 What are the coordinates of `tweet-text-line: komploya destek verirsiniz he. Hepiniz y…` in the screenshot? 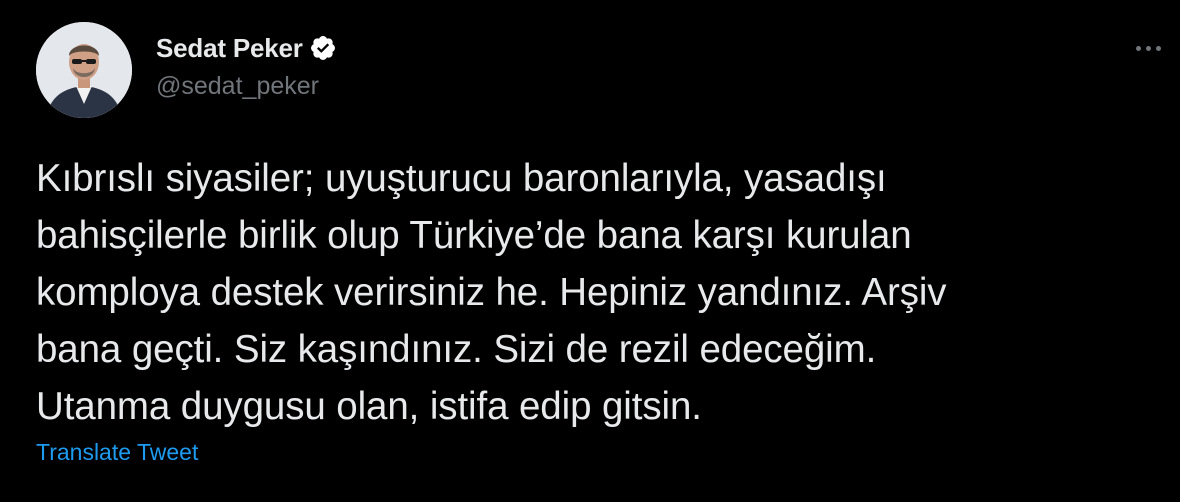 It's located at (491, 292).